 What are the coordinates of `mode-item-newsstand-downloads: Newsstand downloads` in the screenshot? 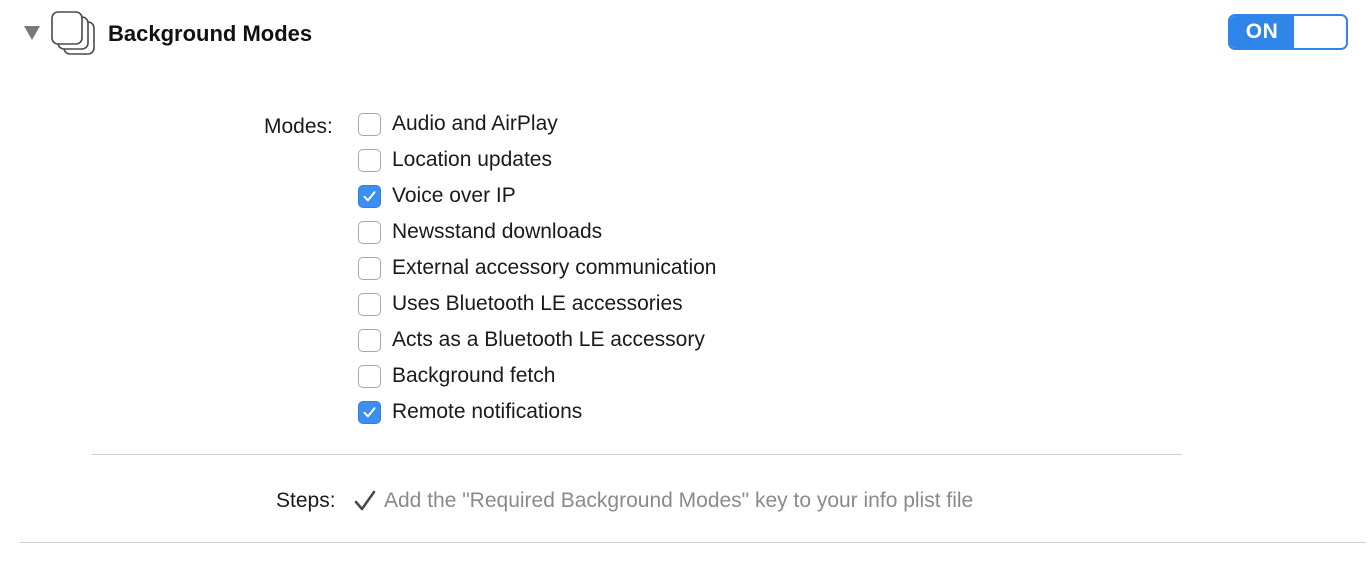 It's located at (537, 232).